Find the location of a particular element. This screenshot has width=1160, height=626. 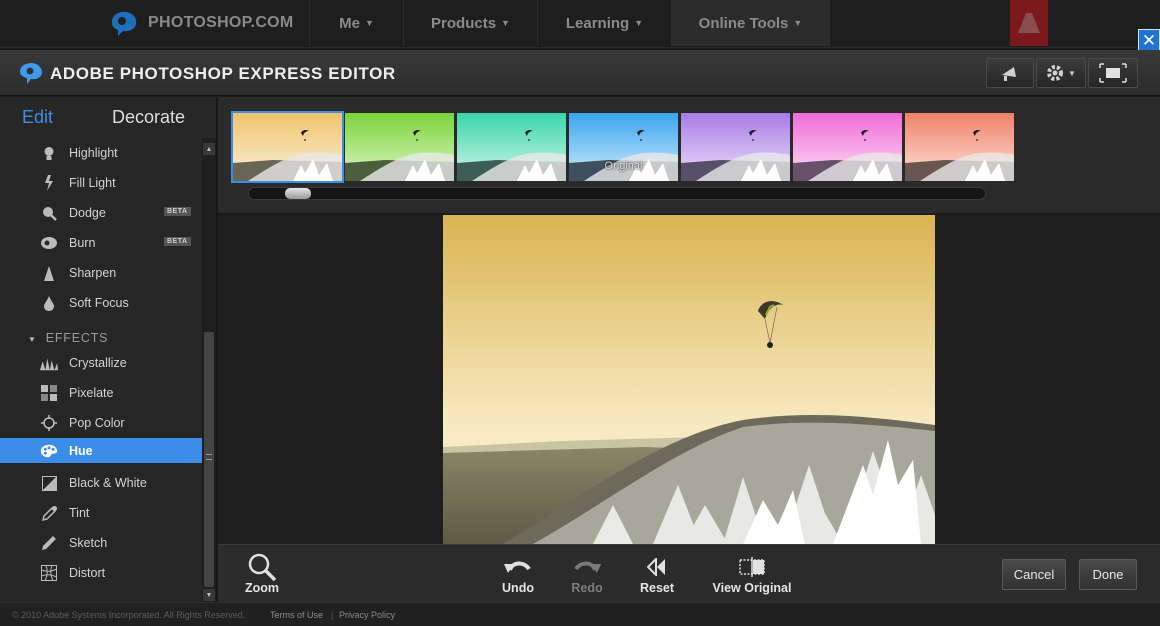

effect-label: Distort is located at coordinates (87, 573).